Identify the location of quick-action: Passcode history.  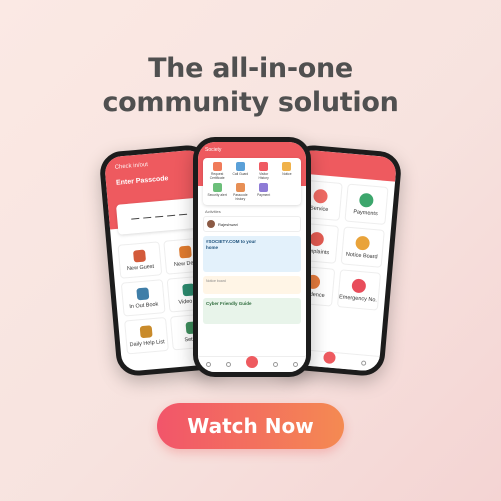
(240, 192).